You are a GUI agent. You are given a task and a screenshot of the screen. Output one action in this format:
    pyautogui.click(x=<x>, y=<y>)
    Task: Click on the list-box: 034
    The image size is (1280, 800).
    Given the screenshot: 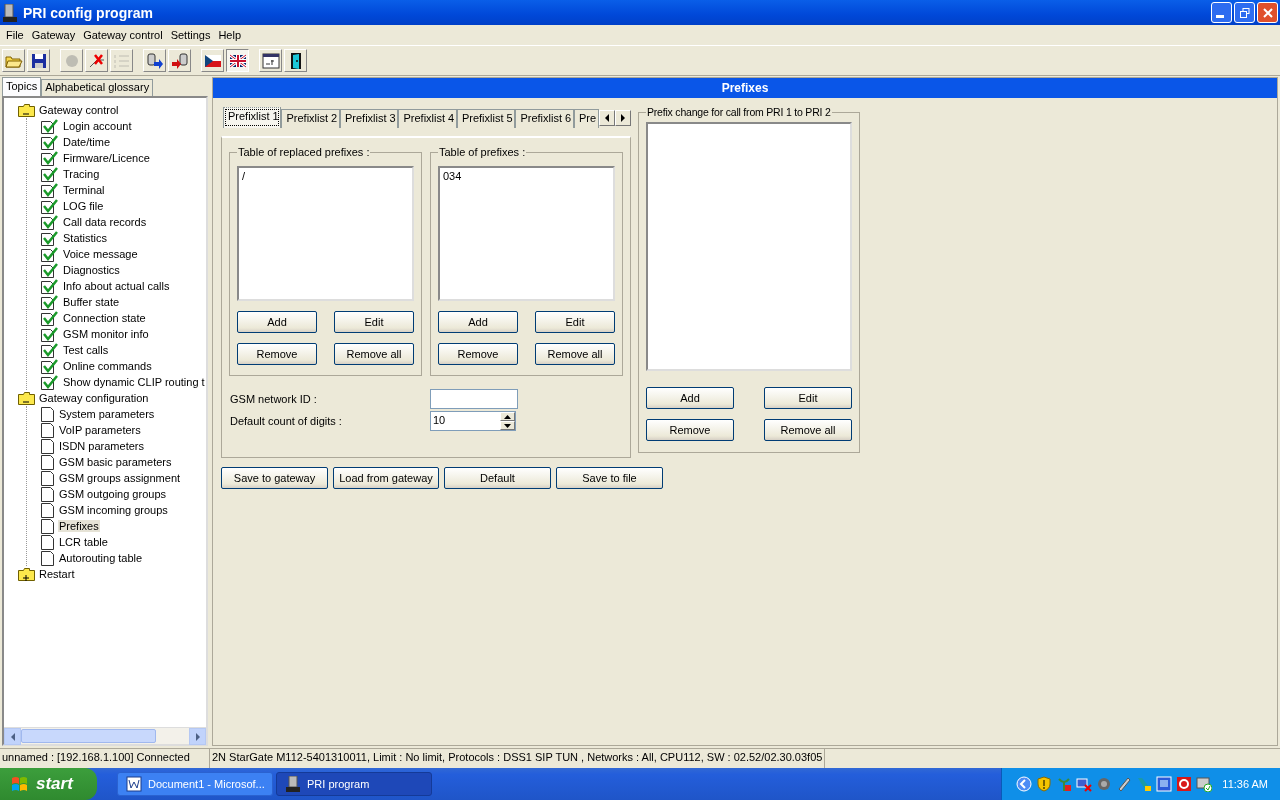 What is the action you would take?
    pyautogui.click(x=526, y=233)
    